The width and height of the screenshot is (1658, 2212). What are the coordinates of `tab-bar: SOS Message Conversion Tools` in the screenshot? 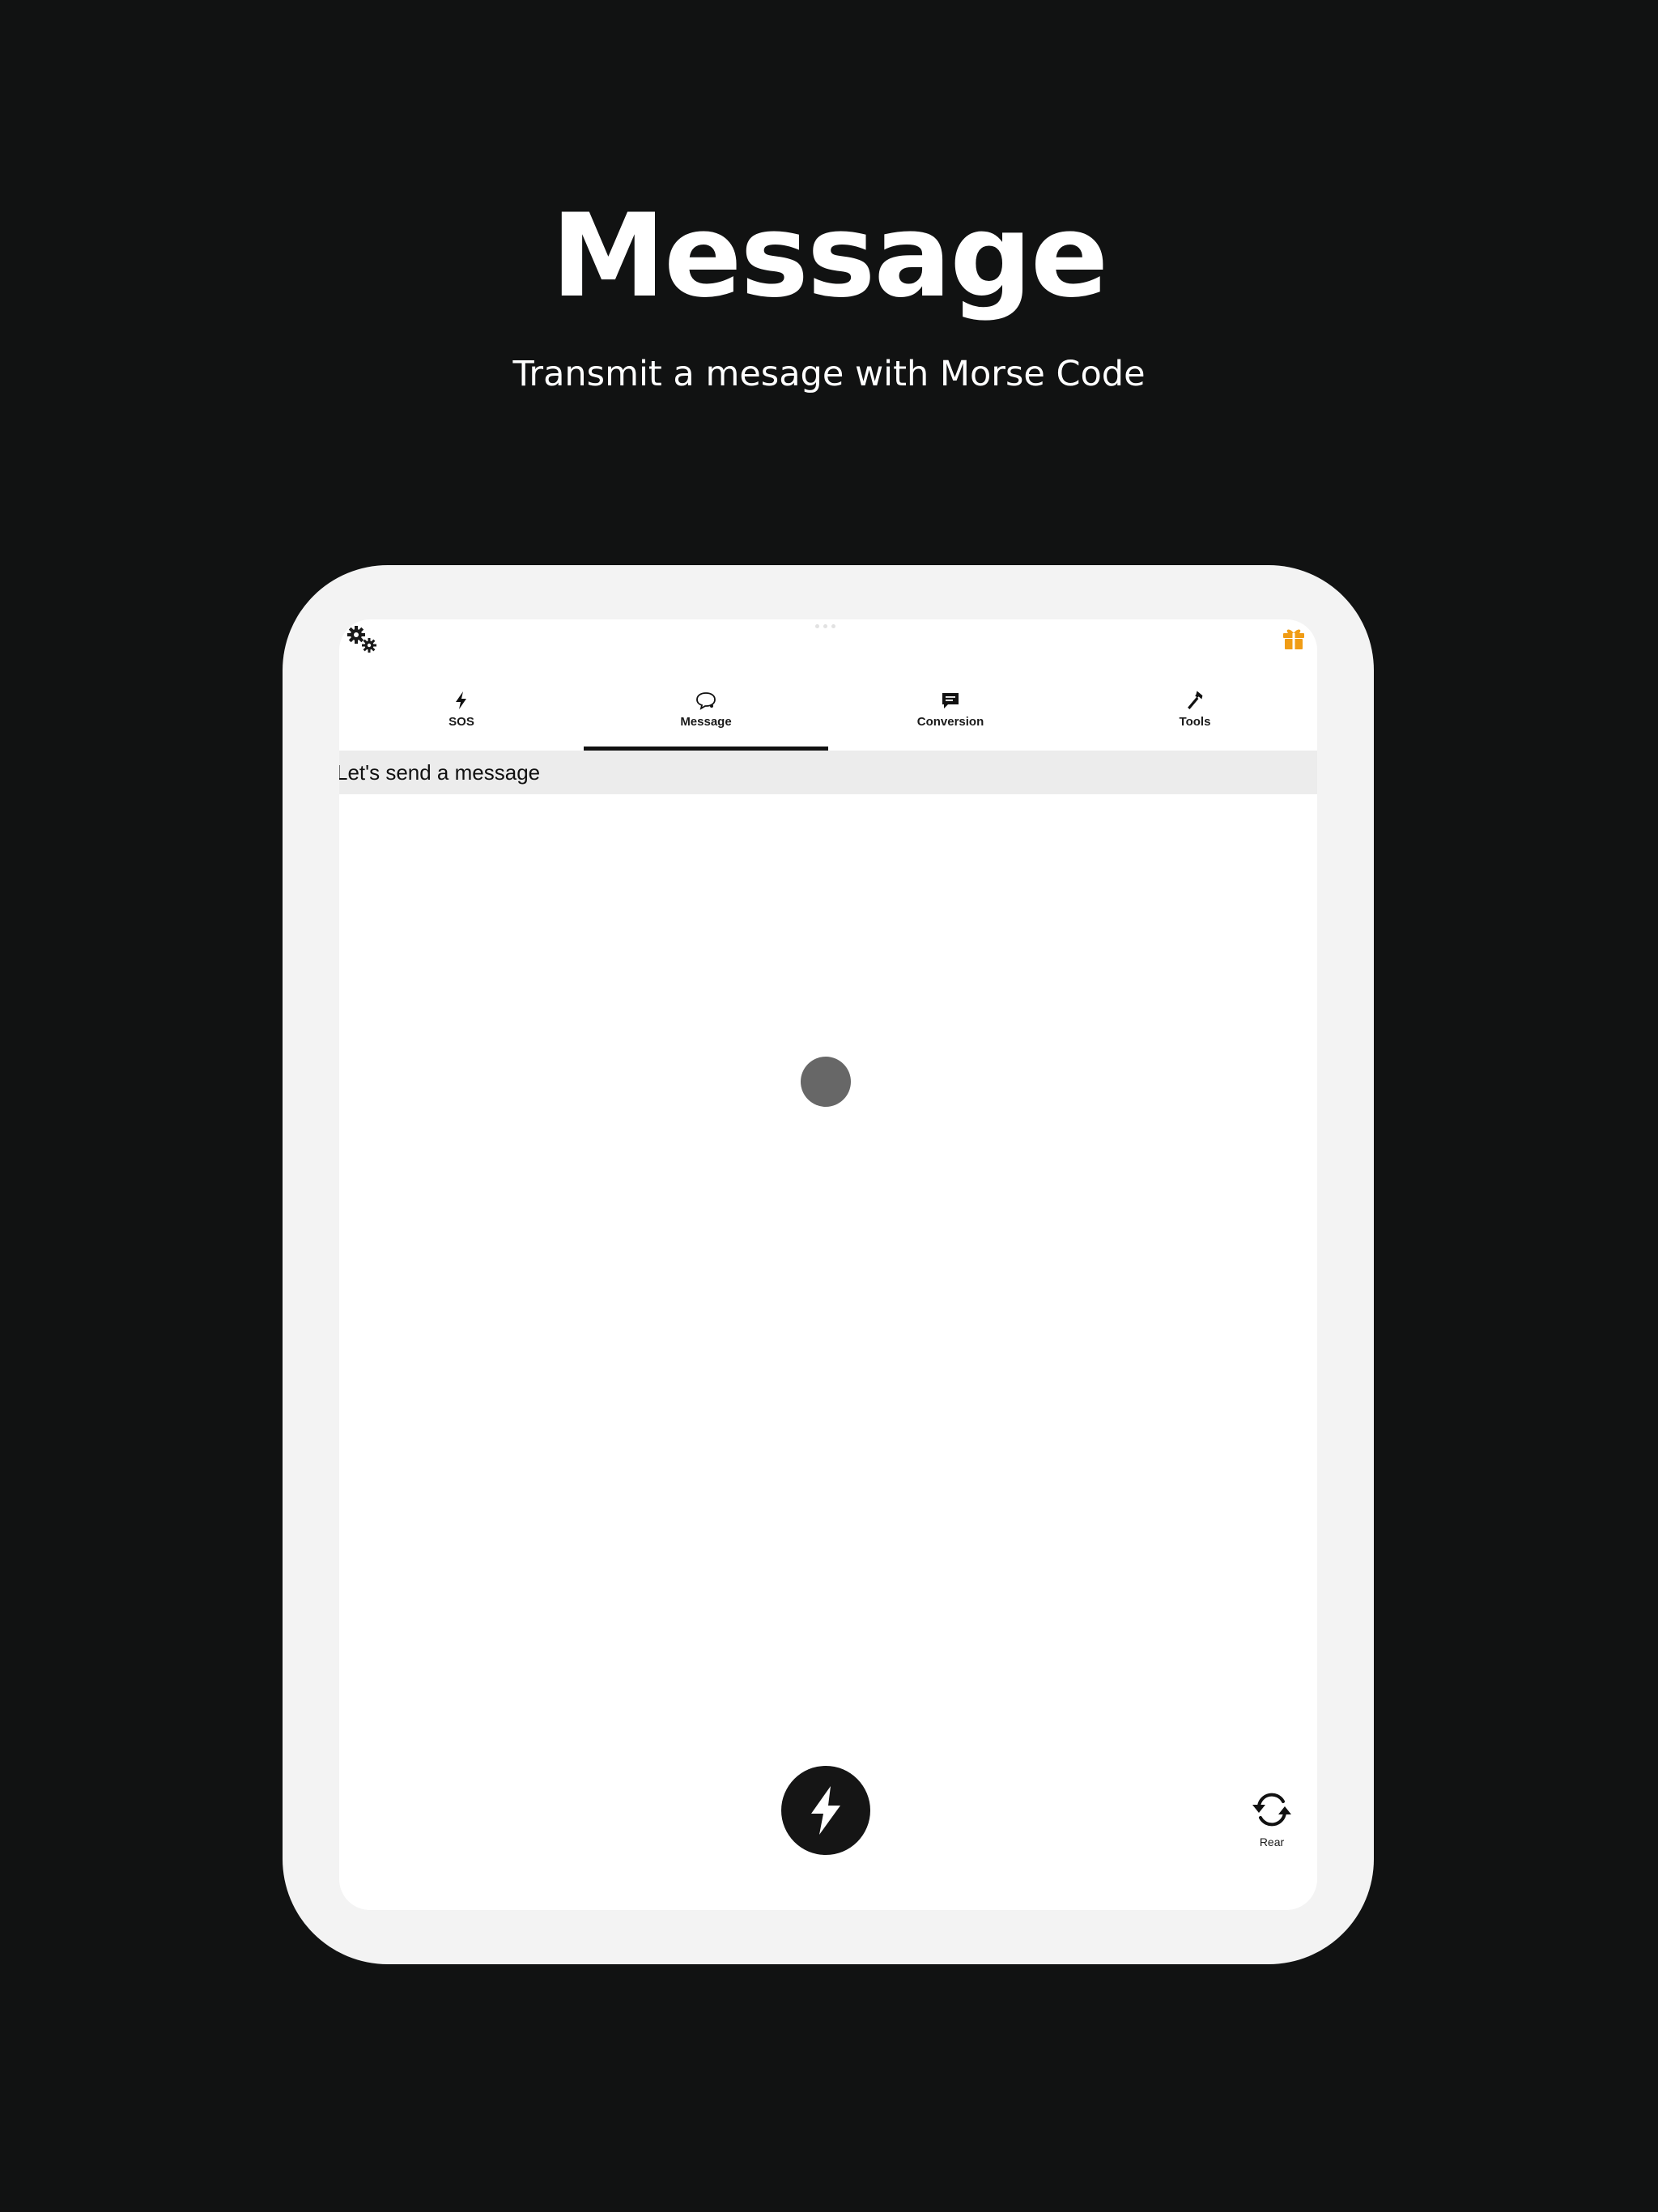 It's located at (828, 718).